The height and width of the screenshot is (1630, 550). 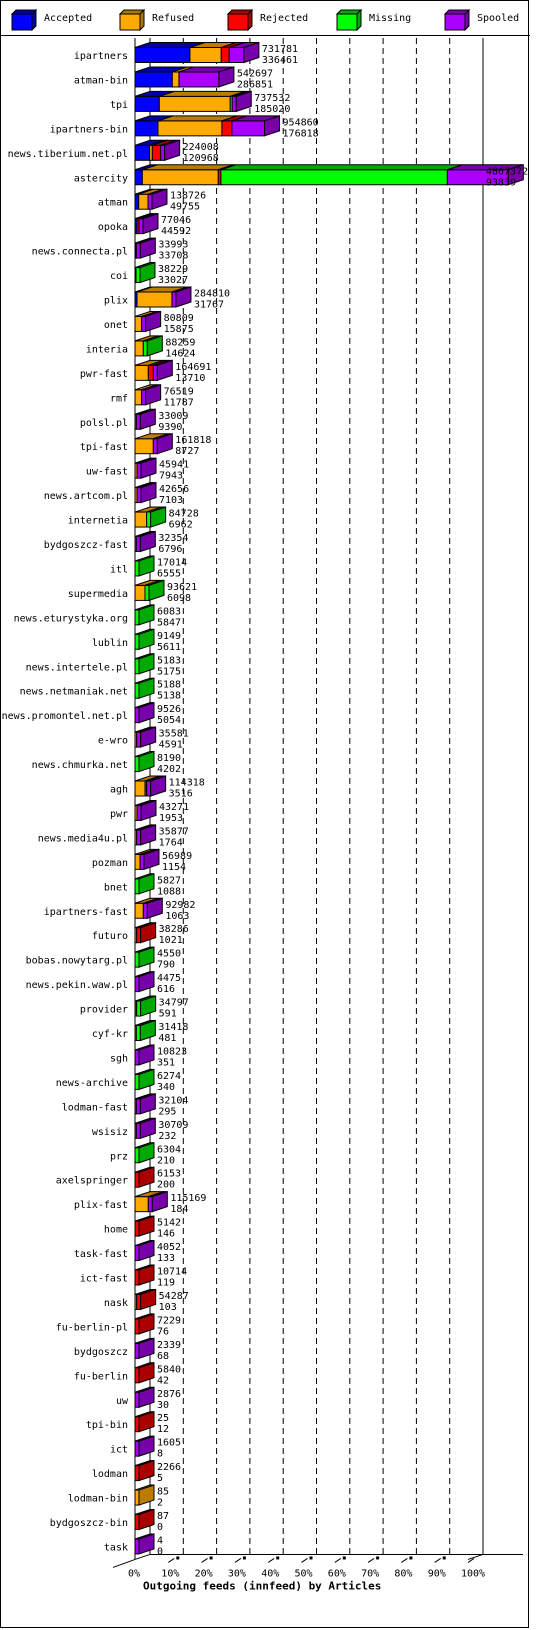 I want to click on category-label: news-archive, so click(x=92, y=1083).